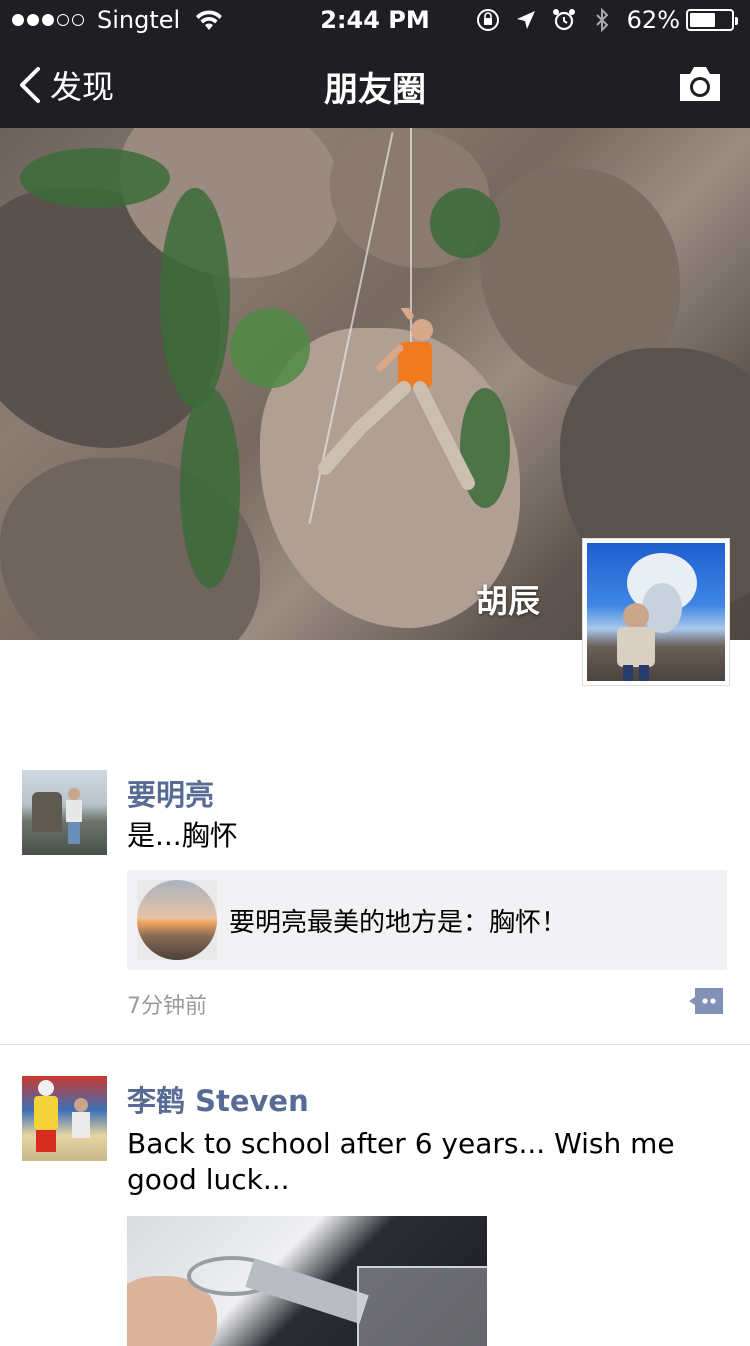  Describe the element at coordinates (375, 90) in the screenshot. I see `page-title: 朋友圈` at that location.